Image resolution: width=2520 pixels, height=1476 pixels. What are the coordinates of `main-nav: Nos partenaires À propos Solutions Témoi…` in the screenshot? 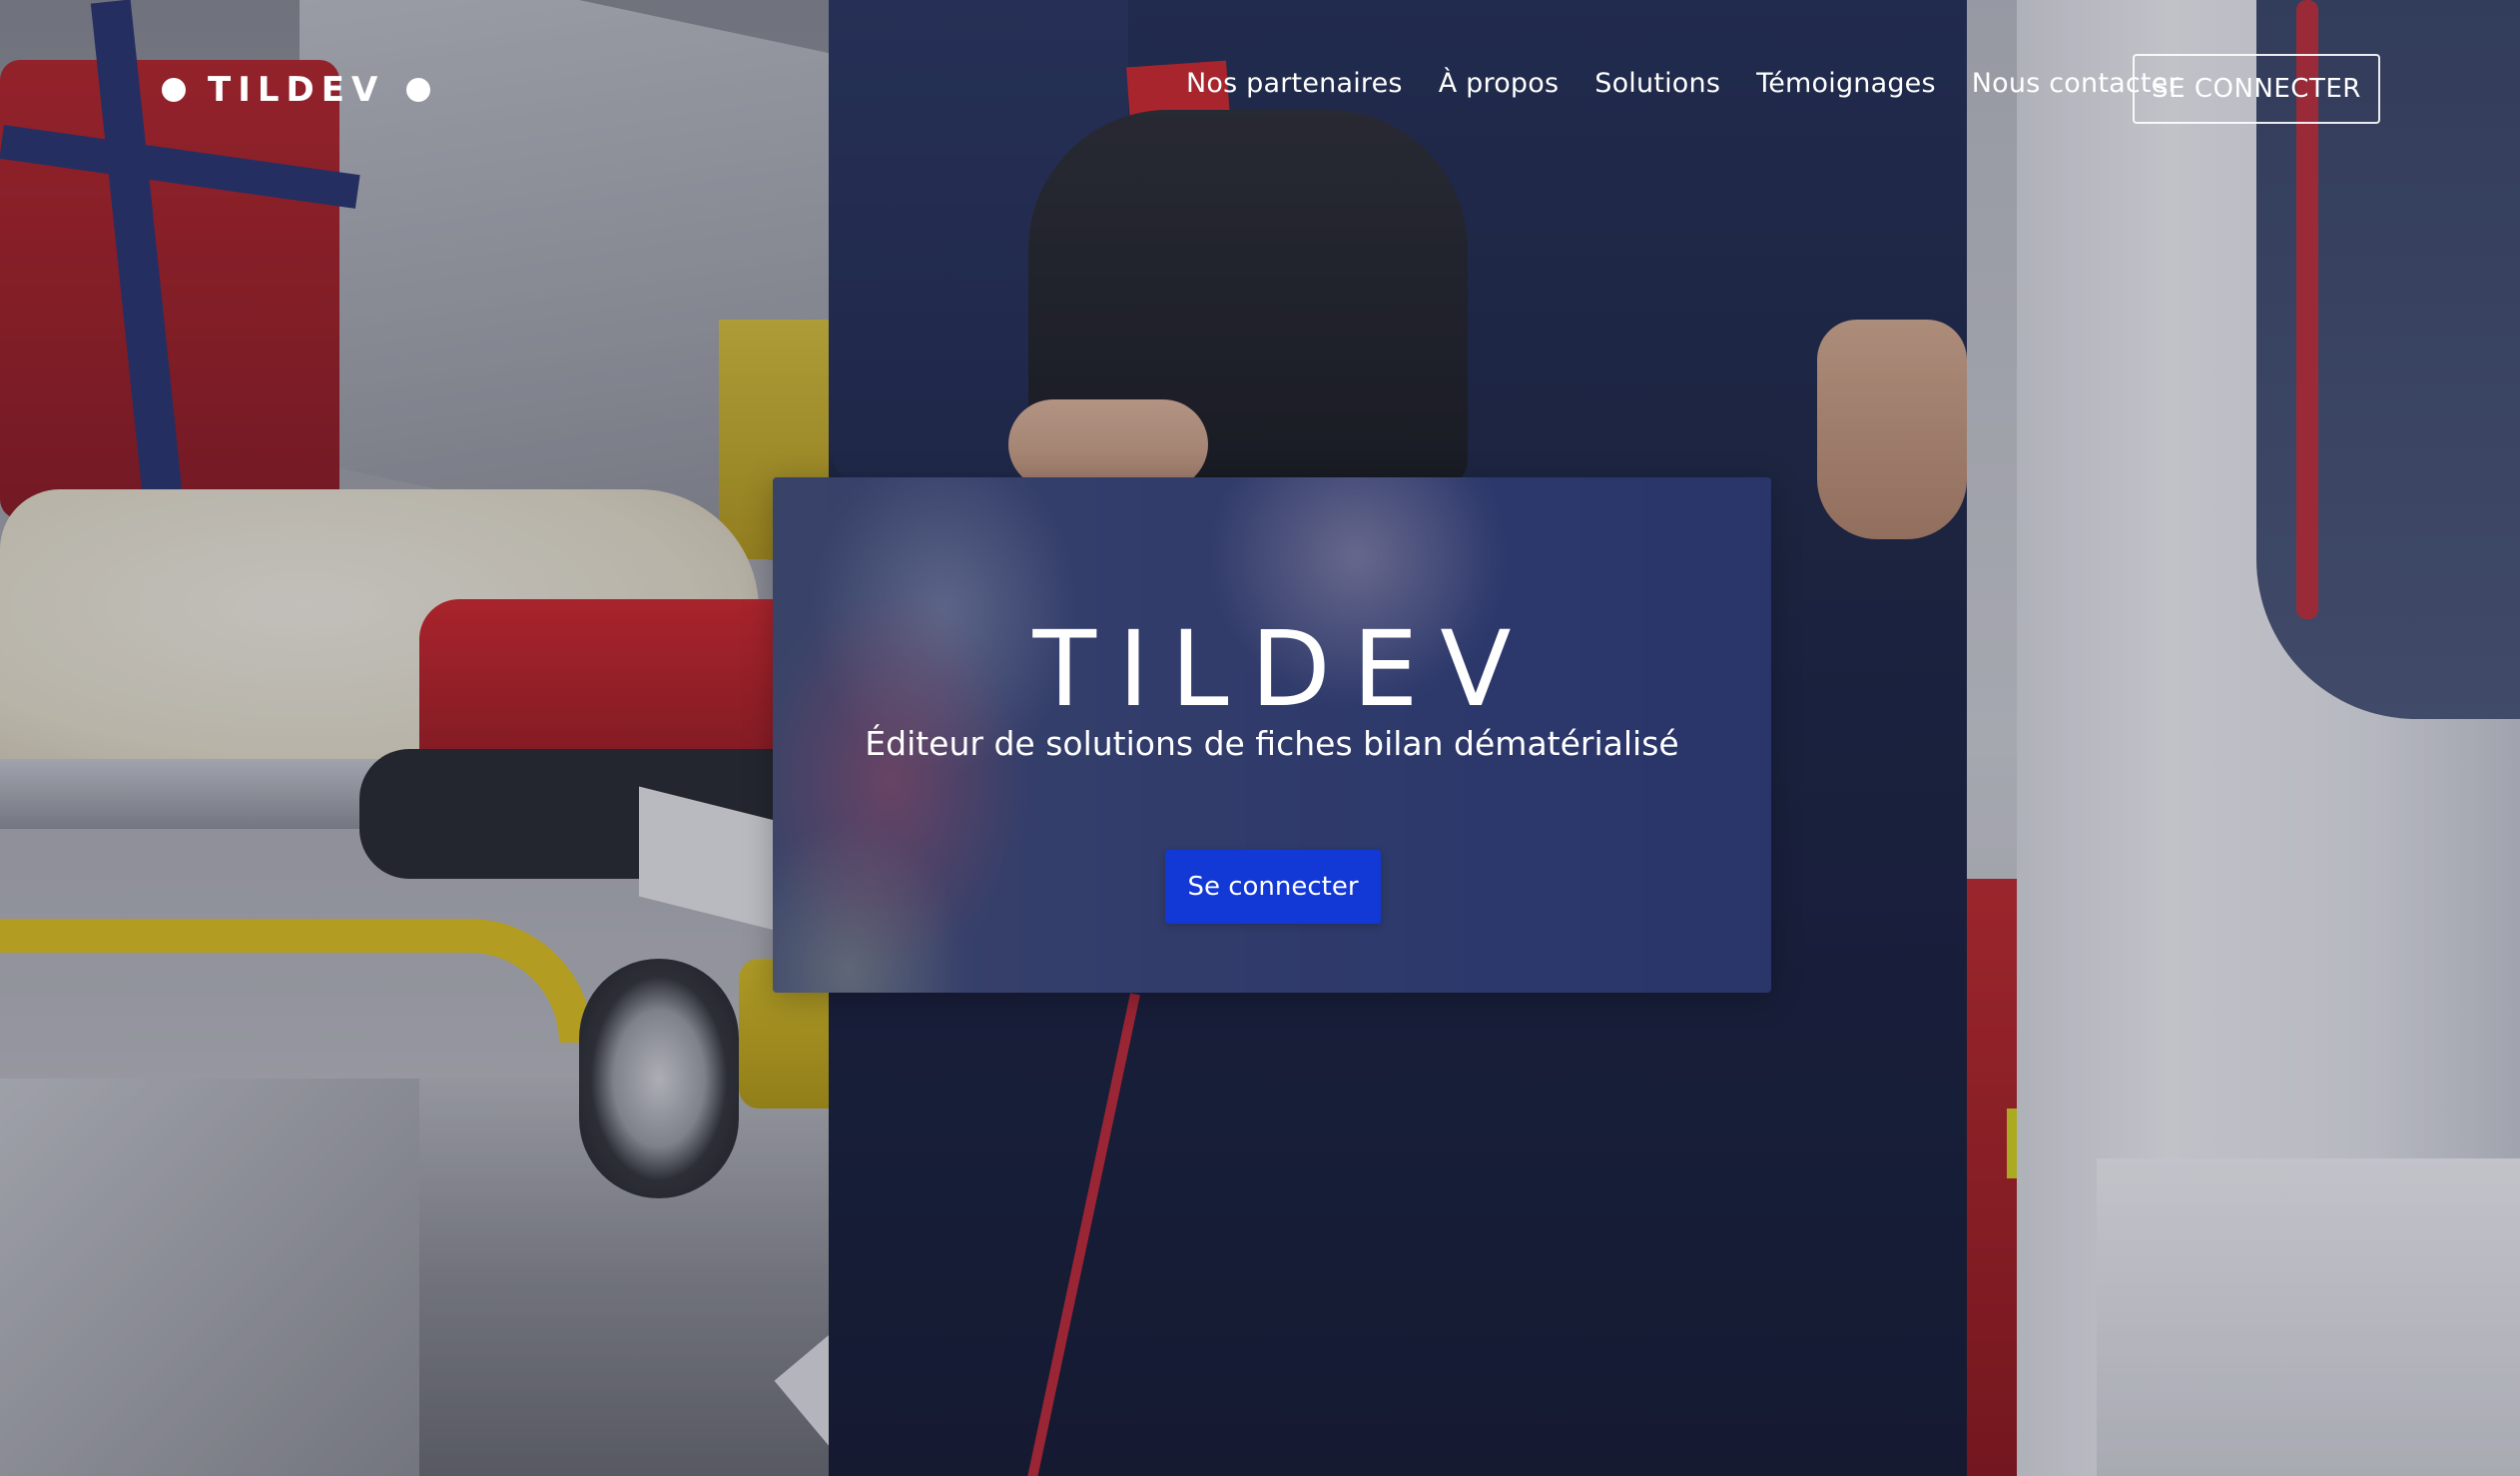 It's located at (1683, 83).